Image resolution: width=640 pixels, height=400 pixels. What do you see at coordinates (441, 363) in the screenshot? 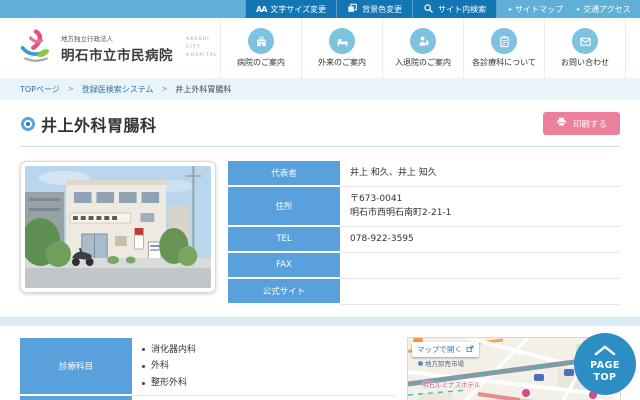
I see `map-poi-label: 地方卸売市場` at bounding box center [441, 363].